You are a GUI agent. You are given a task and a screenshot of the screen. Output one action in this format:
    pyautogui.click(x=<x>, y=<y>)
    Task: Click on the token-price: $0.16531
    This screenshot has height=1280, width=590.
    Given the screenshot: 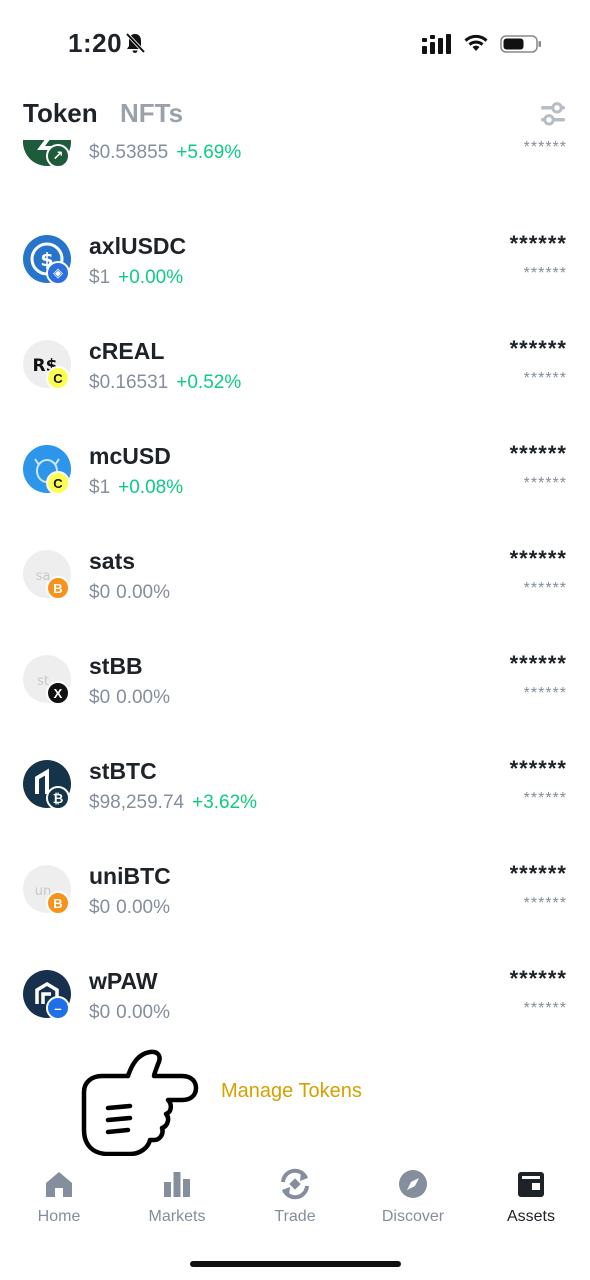 What is the action you would take?
    pyautogui.click(x=129, y=382)
    